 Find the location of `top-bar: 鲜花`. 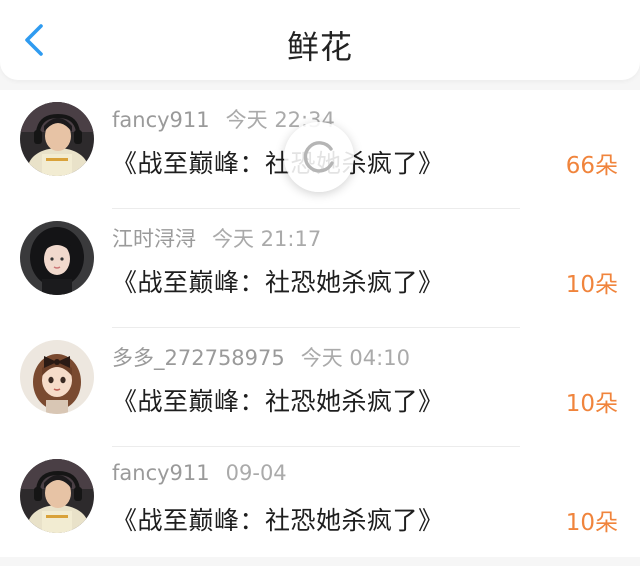

top-bar: 鲜花 is located at coordinates (320, 40).